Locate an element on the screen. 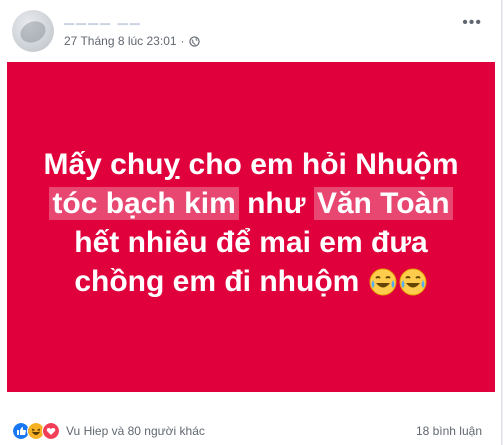  status-line-3: hết nhiêu để mai em đưa is located at coordinates (251, 242).